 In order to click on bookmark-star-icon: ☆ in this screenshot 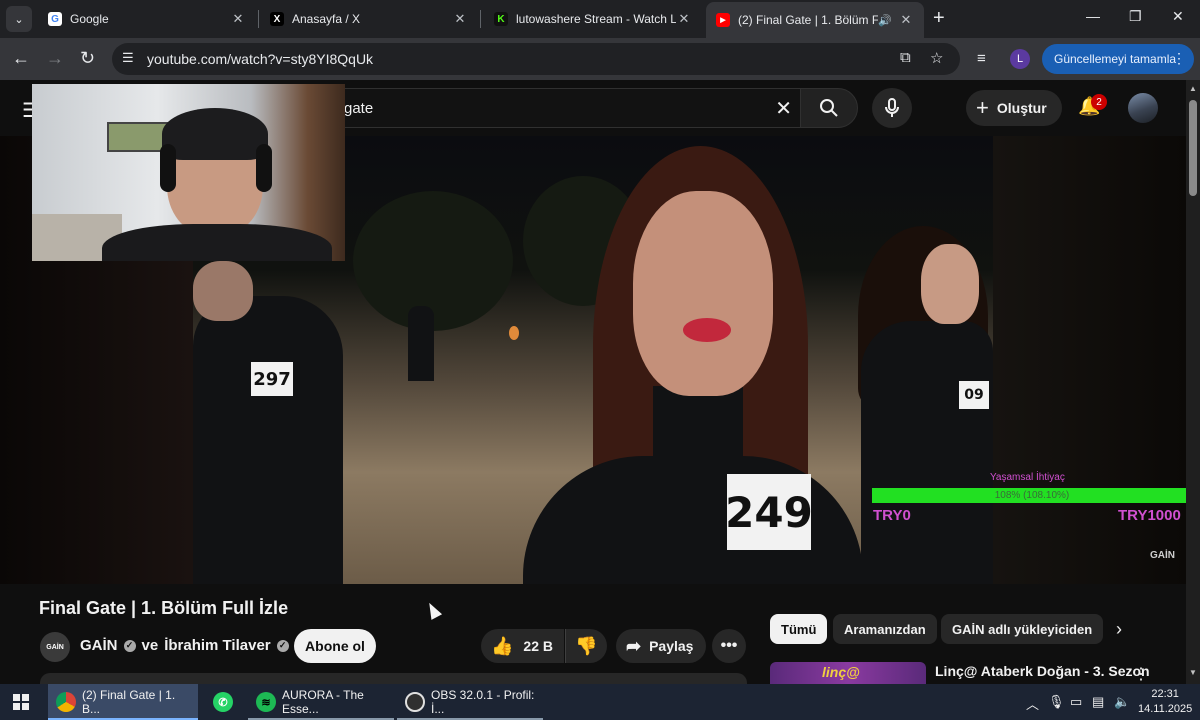, I will do `click(936, 58)`.